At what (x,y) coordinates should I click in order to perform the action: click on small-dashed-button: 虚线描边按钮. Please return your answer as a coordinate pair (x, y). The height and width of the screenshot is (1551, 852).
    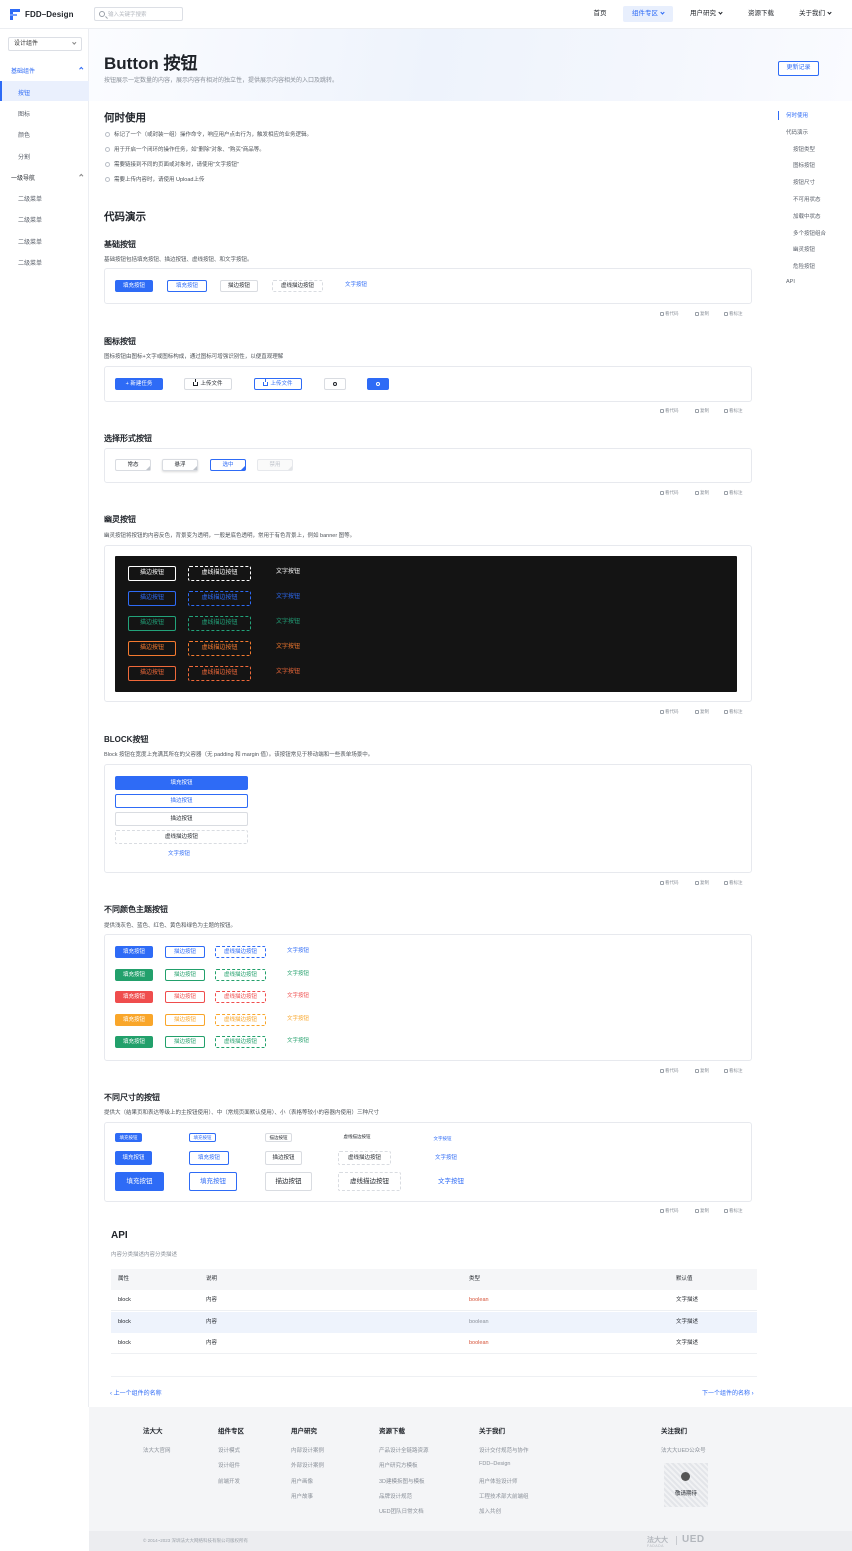
    Looking at the image, I should click on (357, 1137).